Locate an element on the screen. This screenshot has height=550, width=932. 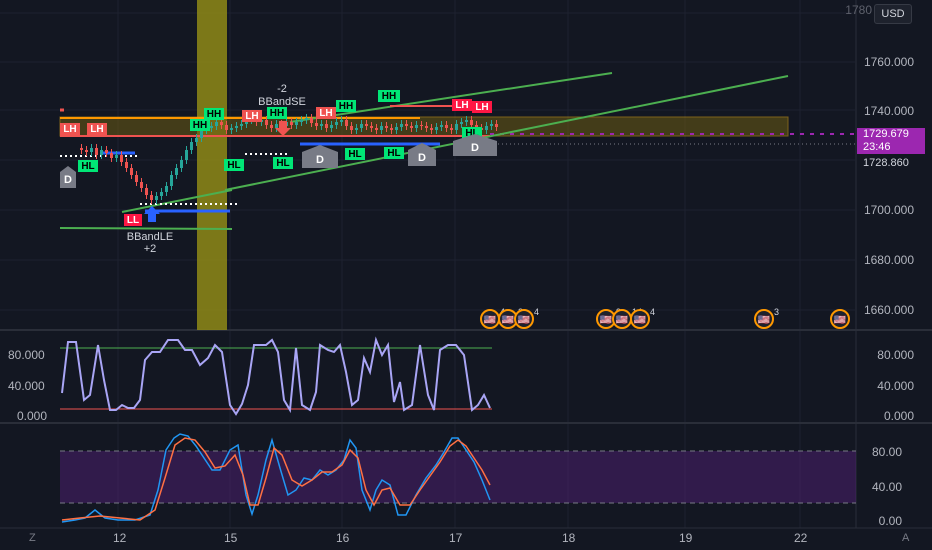
osc1-left-0: 0.000 is located at coordinates (32, 416).